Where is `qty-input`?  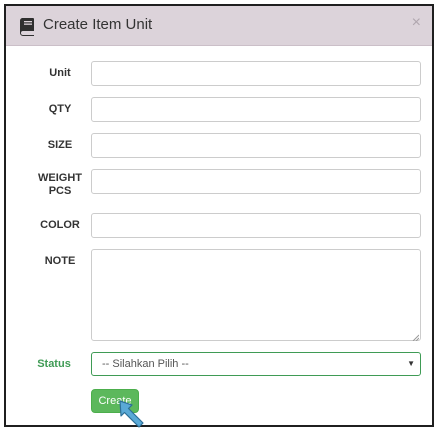 qty-input is located at coordinates (256, 109).